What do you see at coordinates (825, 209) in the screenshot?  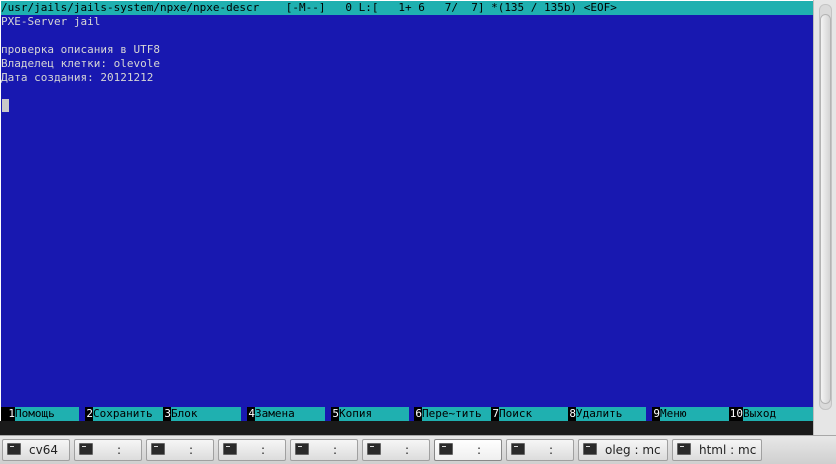 I see `scrollbar-thumb` at bounding box center [825, 209].